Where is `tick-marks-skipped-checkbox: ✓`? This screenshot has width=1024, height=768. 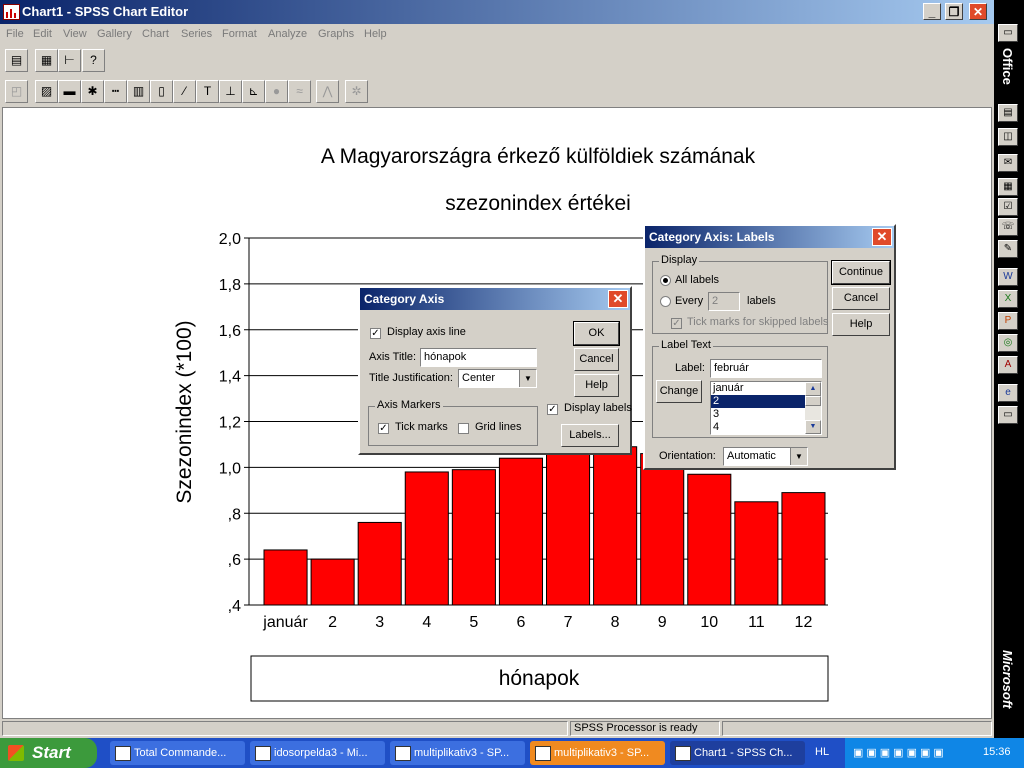
tick-marks-skipped-checkbox: ✓ is located at coordinates (676, 323).